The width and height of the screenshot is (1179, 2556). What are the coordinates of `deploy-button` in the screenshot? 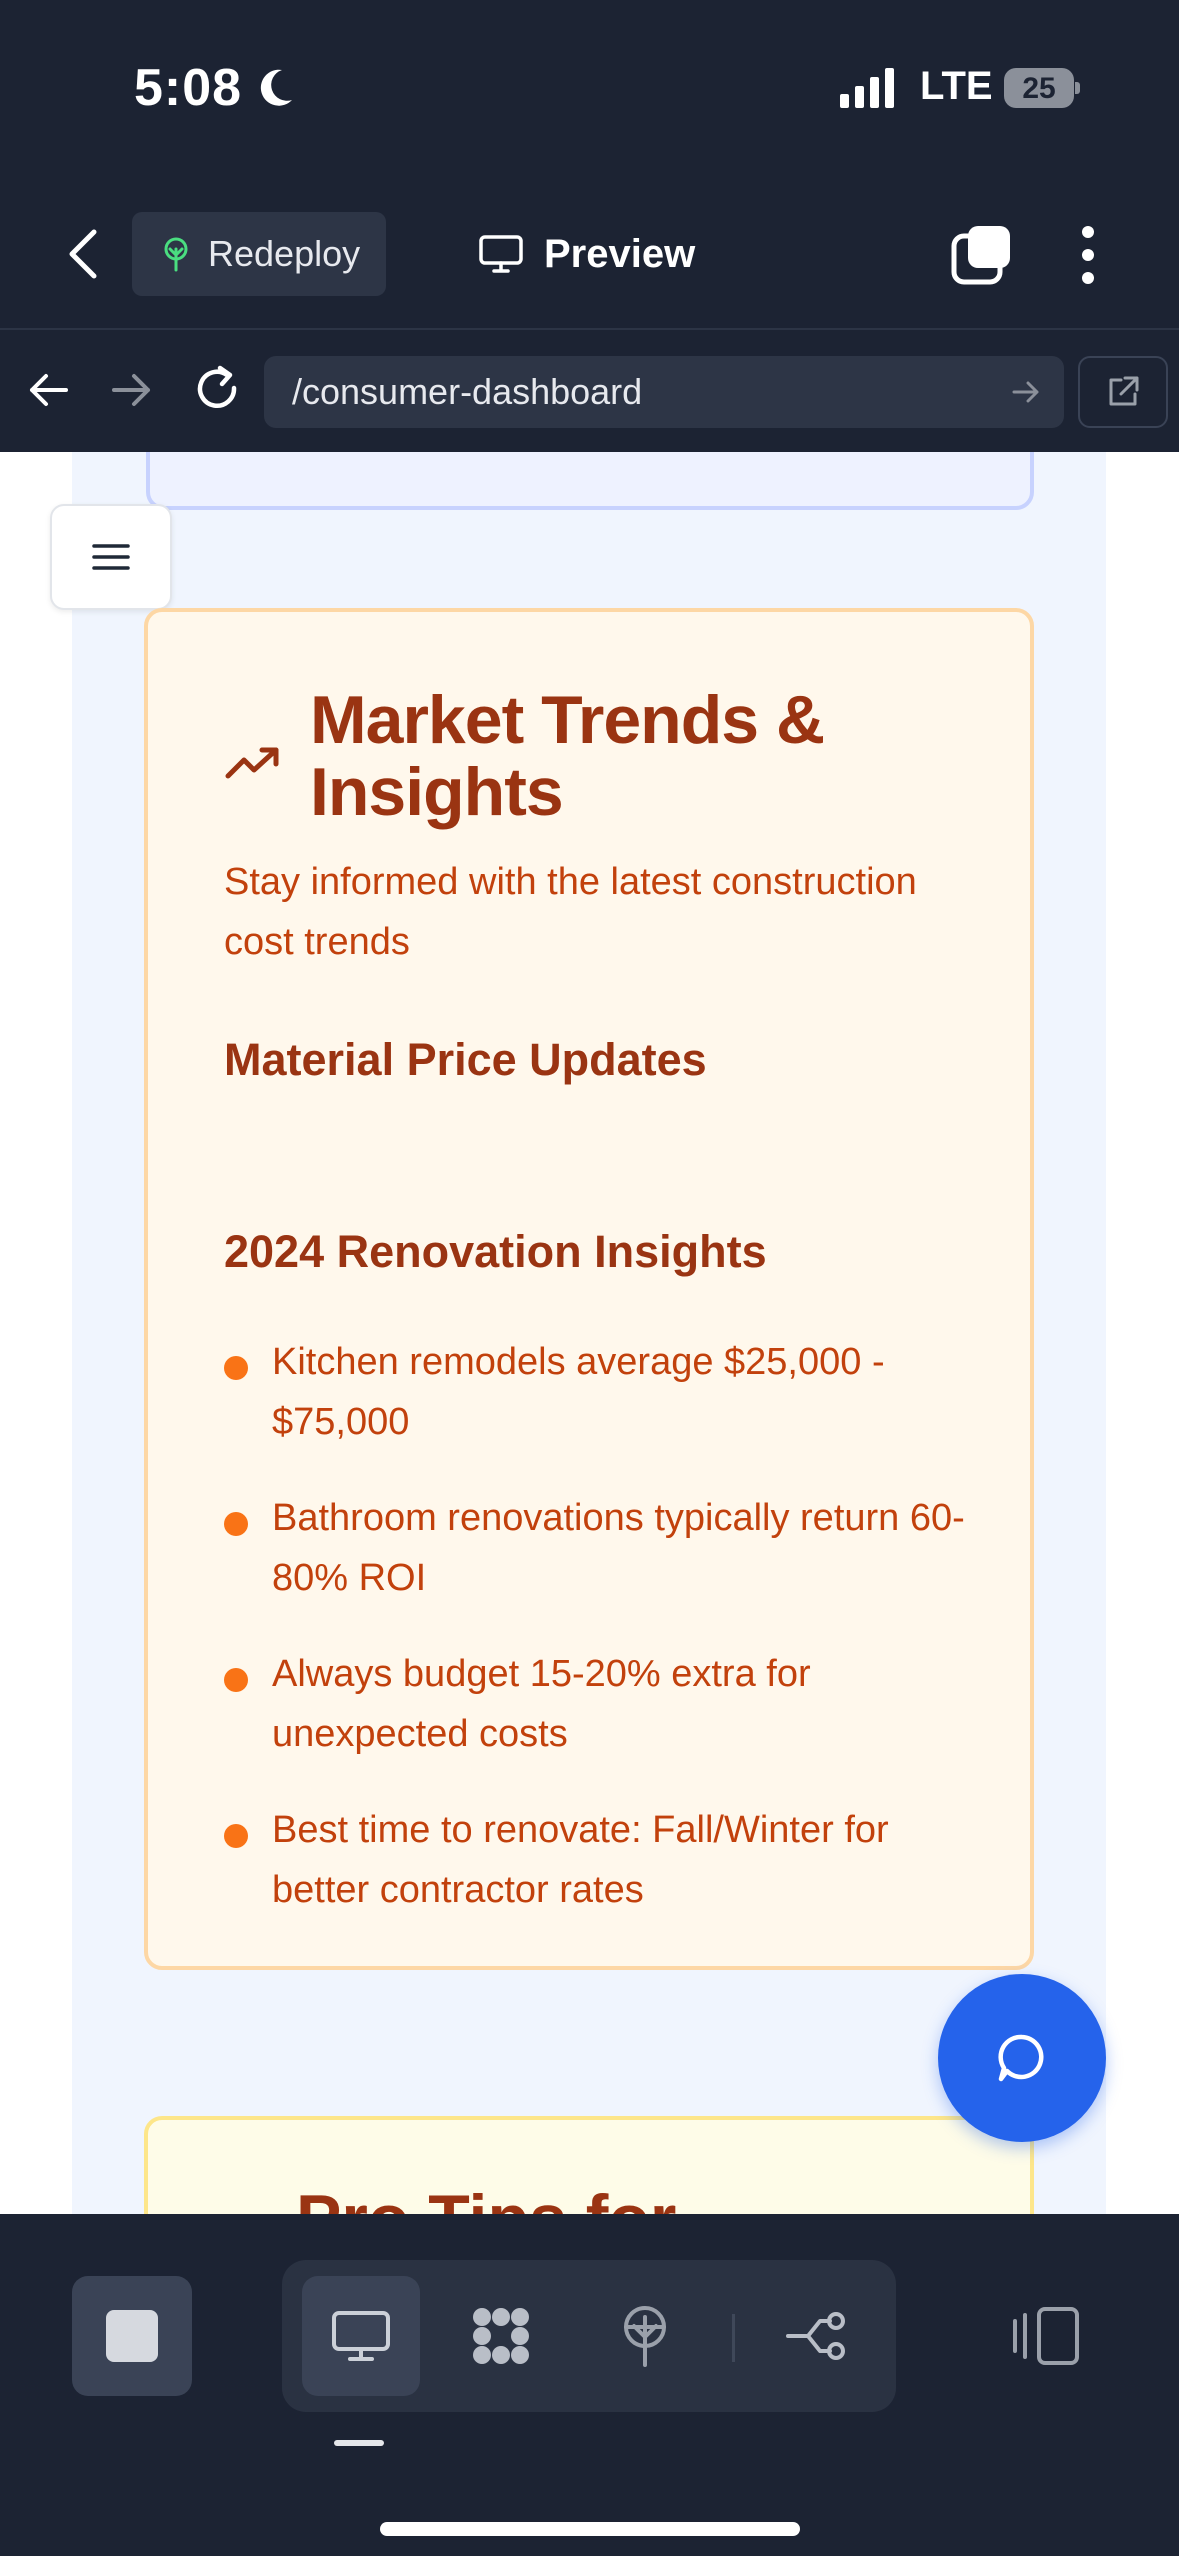 It's located at (645, 2336).